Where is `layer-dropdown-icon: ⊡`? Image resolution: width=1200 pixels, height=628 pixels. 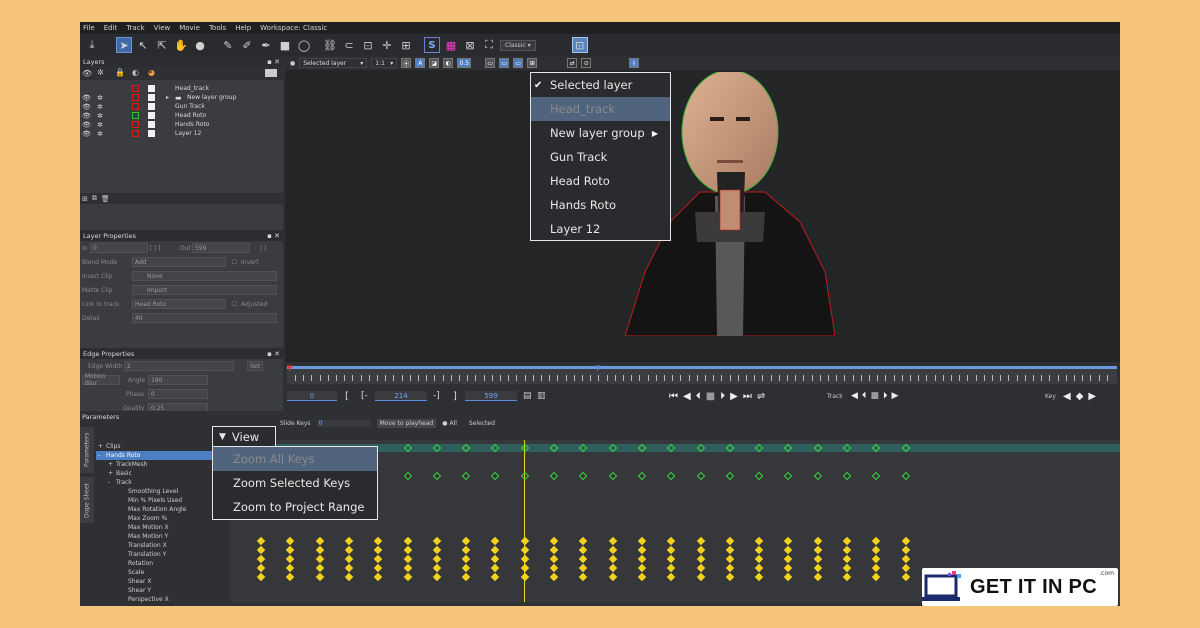
layer-dropdown-icon: ⊡ is located at coordinates (579, 45).